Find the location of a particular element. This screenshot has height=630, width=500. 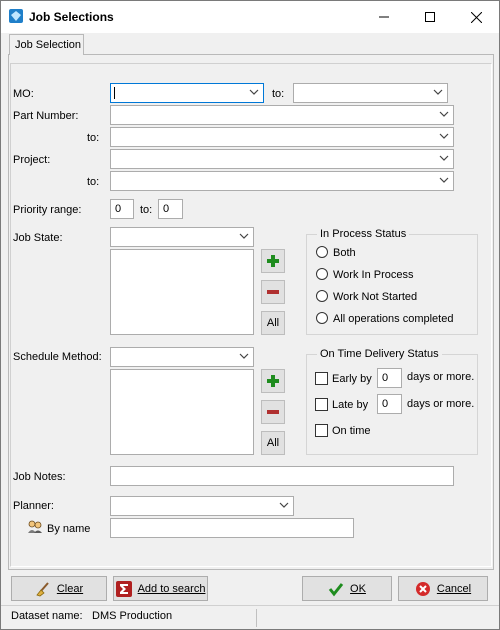

minimize-icon is located at coordinates (384, 17).